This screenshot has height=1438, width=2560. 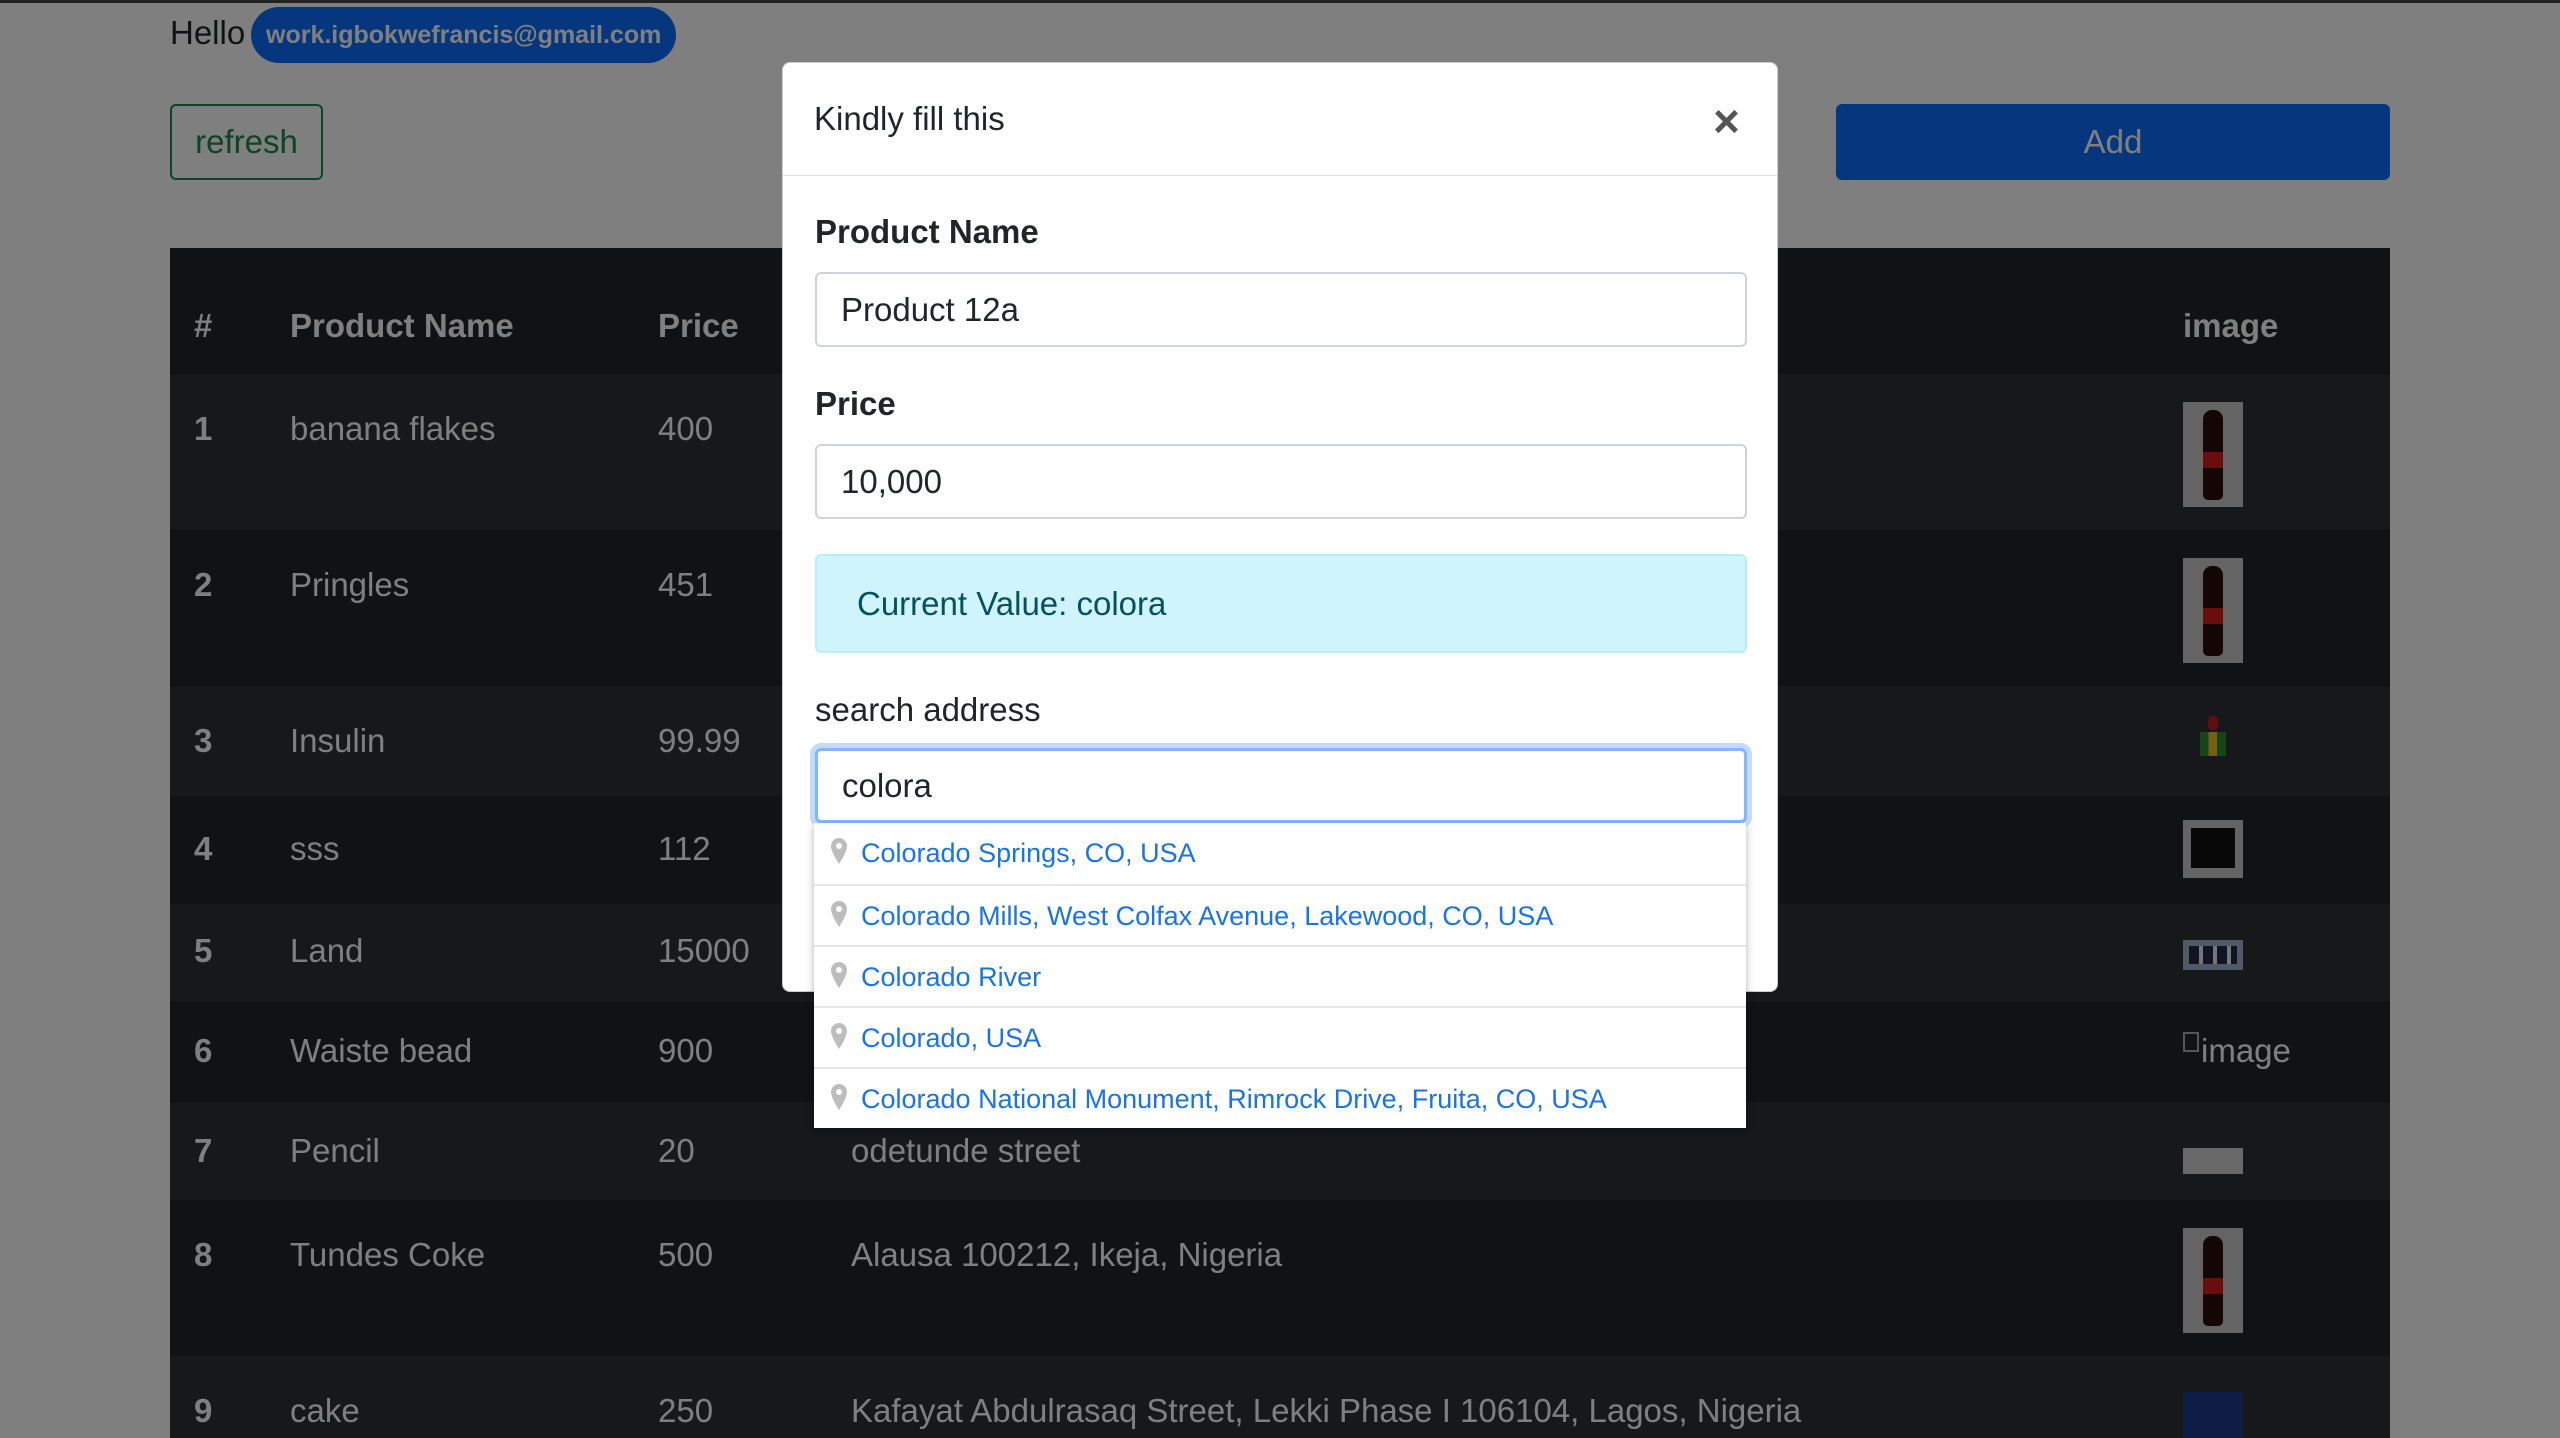 I want to click on autocomplete-item: Colorado, USA, so click(x=1280, y=1036).